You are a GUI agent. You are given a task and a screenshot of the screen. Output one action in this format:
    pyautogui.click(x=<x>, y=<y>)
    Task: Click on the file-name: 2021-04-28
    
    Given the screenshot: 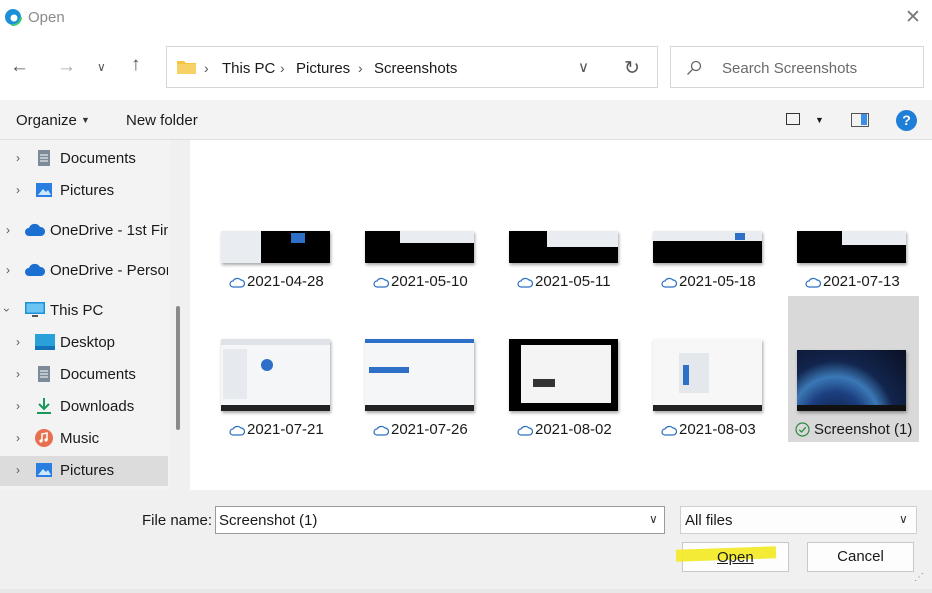 What is the action you would take?
    pyautogui.click(x=285, y=281)
    